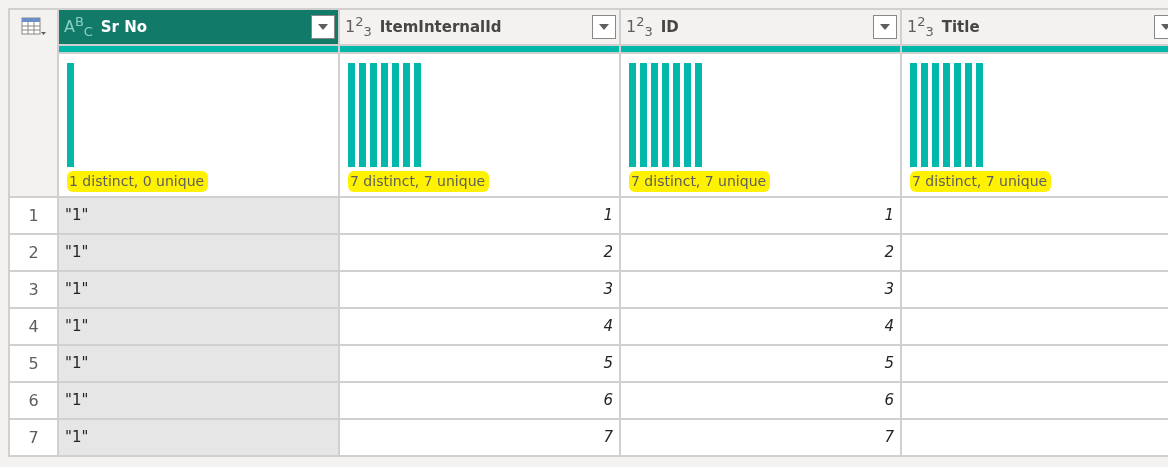  What do you see at coordinates (33, 27) in the screenshot?
I see `table-menu-icon` at bounding box center [33, 27].